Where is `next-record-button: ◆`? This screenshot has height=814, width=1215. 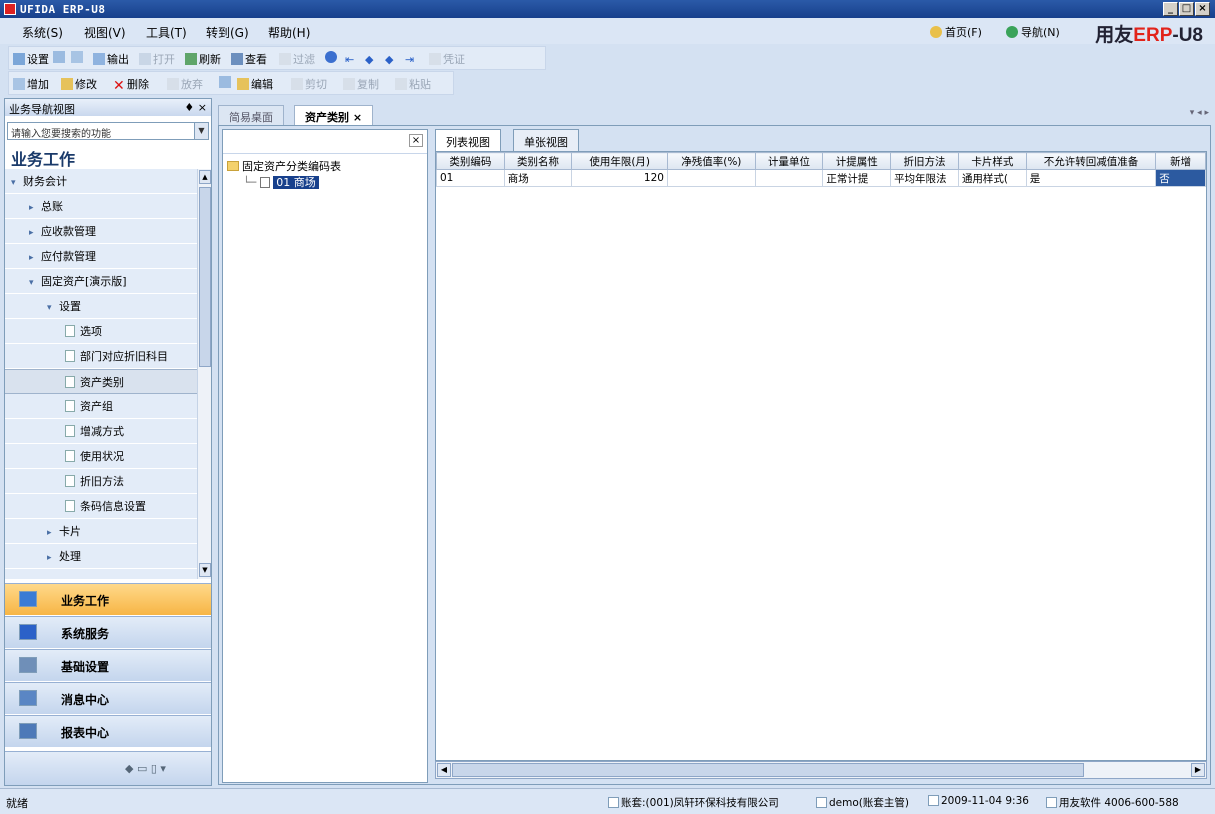
next-record-button: ◆ is located at coordinates (392, 58).